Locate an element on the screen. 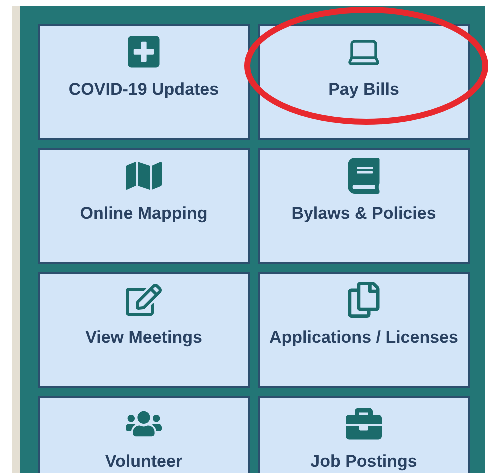 This screenshot has width=491, height=473. link-tile: Applications / Licenses is located at coordinates (364, 330).